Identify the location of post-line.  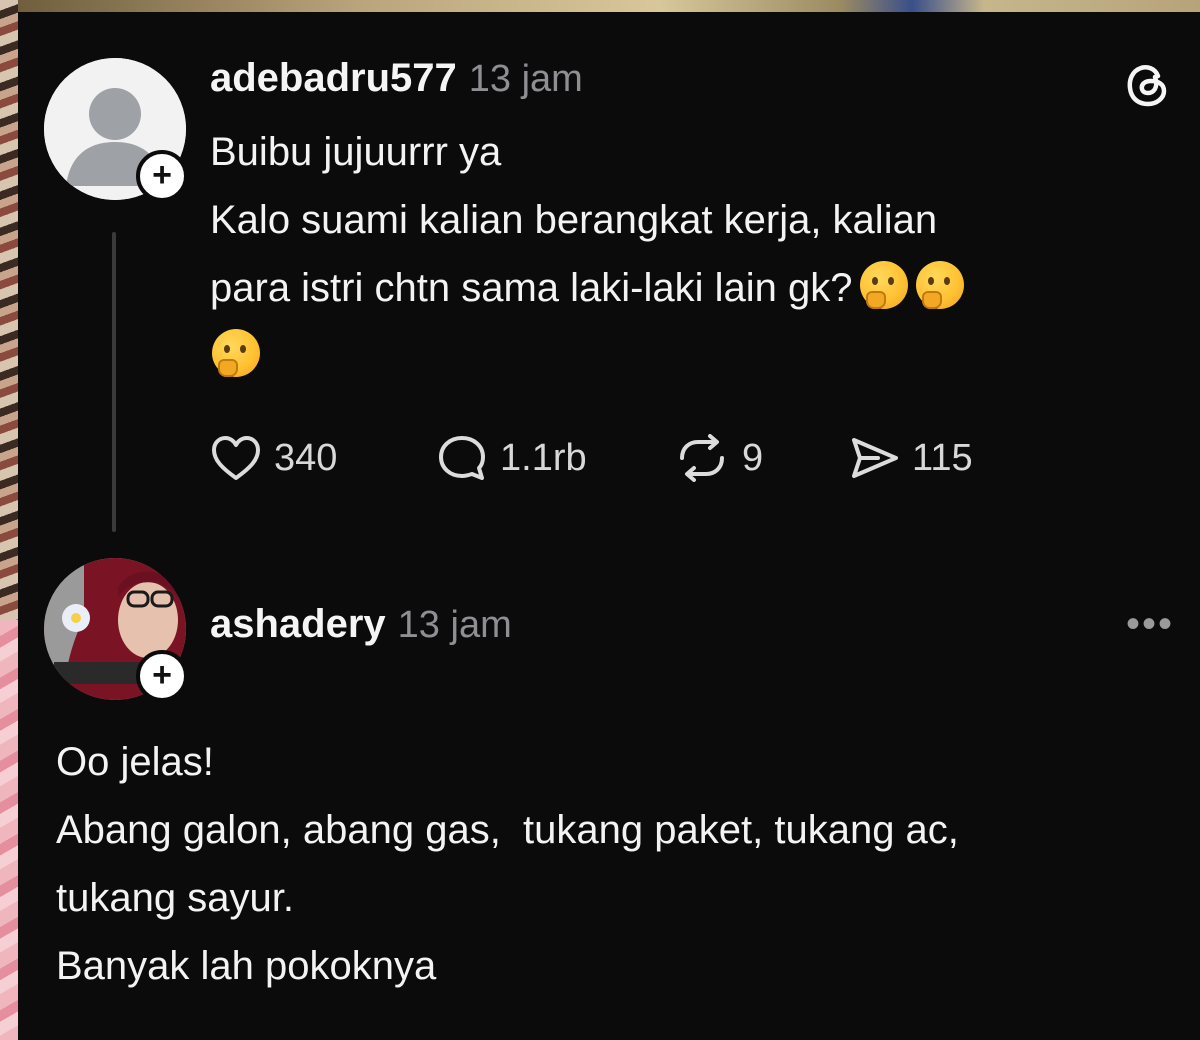
(690, 356).